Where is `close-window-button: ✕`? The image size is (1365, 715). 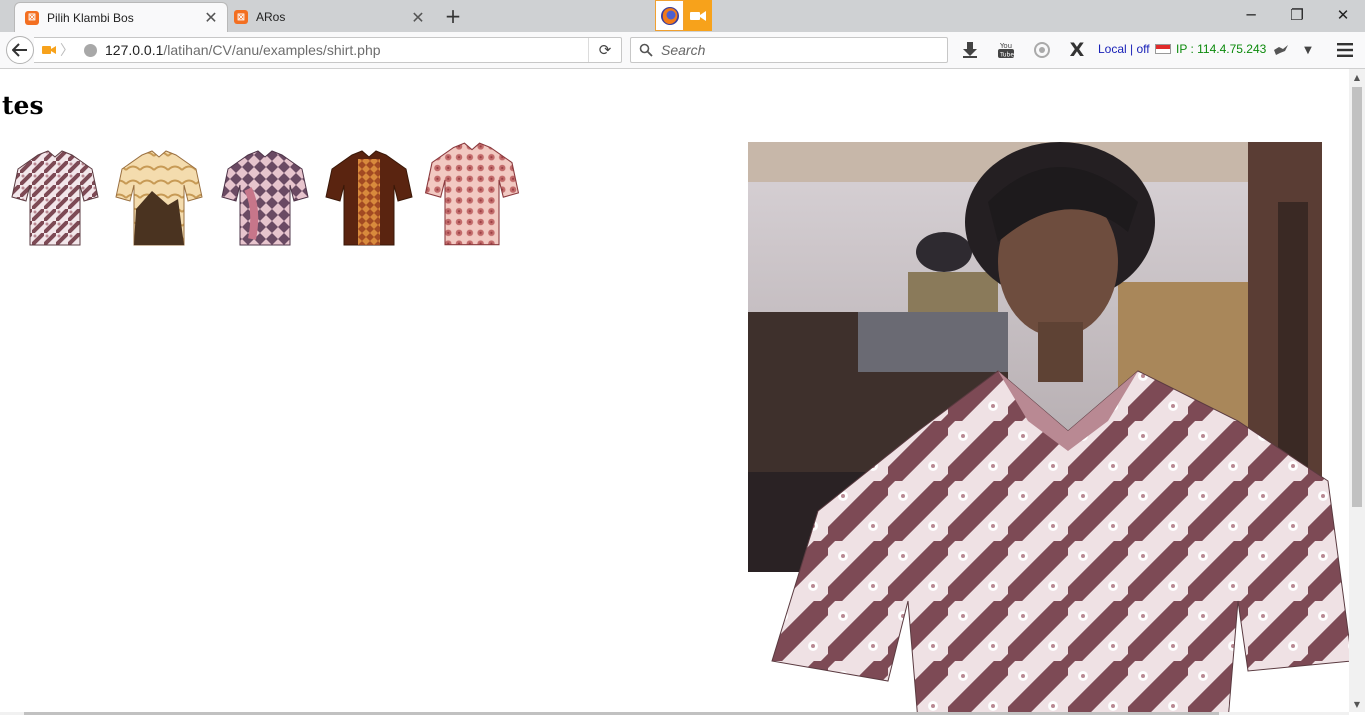 close-window-button: ✕ is located at coordinates (1342, 15).